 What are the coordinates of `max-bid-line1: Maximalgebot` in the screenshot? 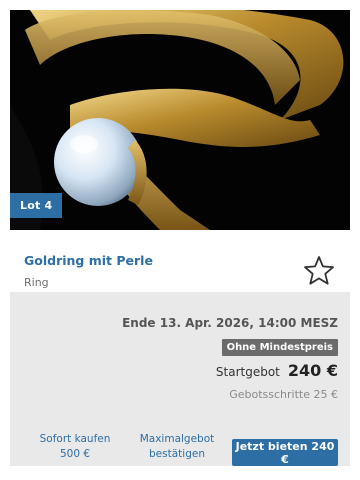 It's located at (177, 439).